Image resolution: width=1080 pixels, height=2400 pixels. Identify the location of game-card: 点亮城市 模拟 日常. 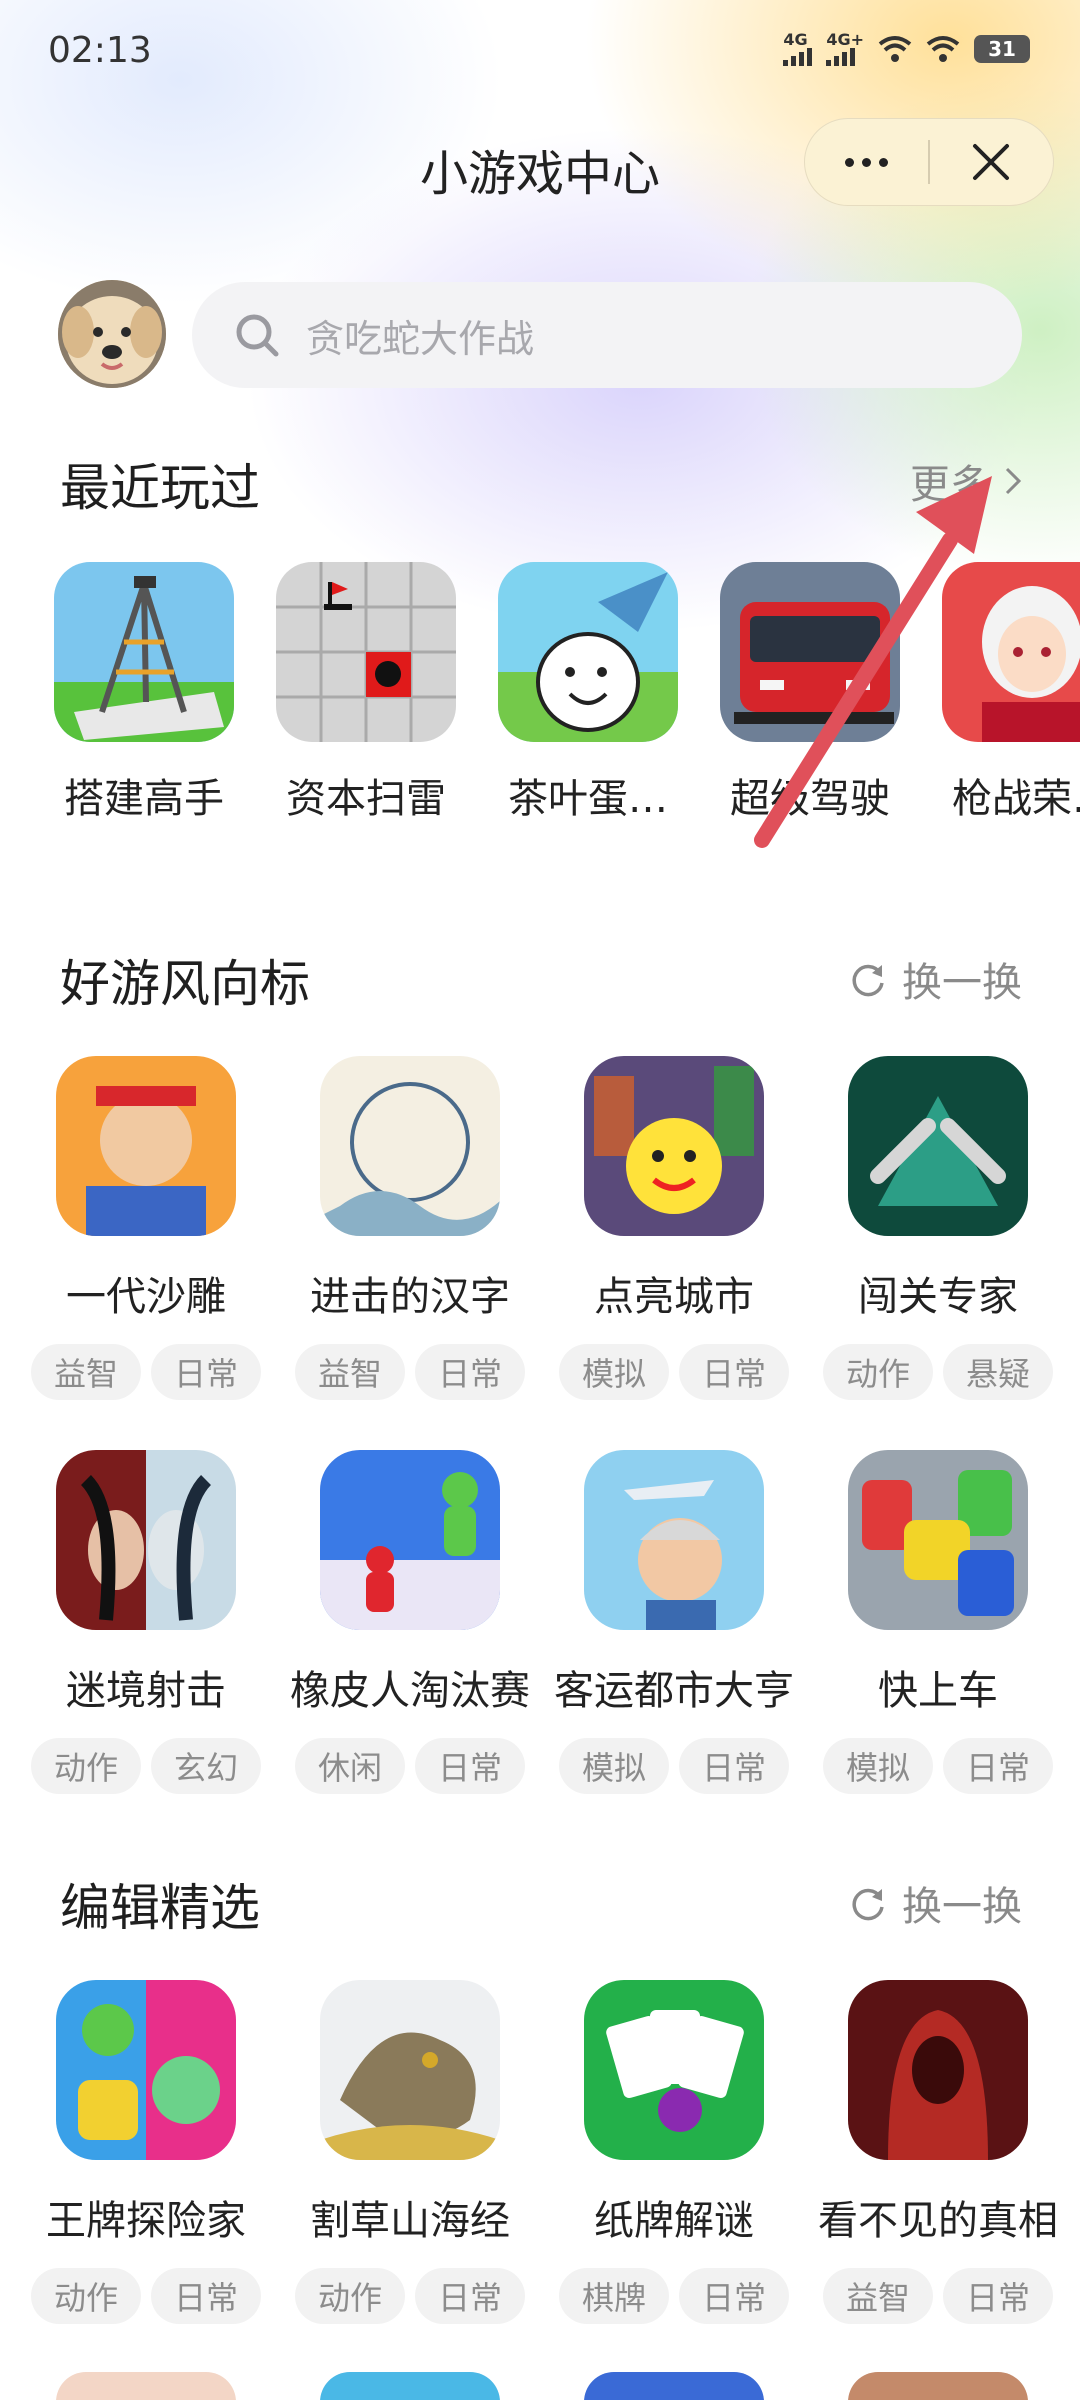
(674, 1228).